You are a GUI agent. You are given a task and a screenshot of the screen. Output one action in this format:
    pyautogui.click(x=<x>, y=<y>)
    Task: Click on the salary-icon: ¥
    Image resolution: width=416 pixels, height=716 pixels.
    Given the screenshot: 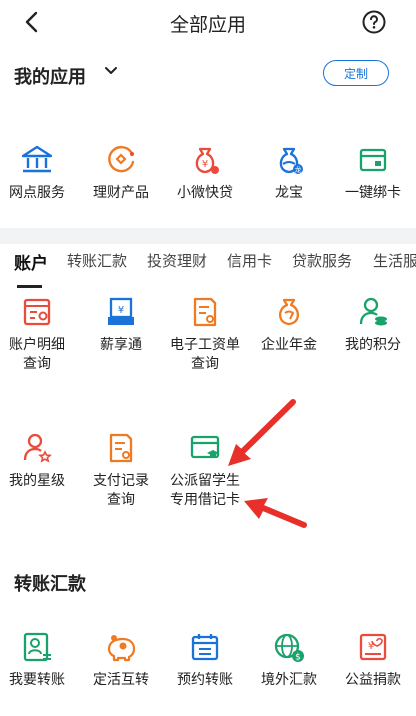 What is the action you would take?
    pyautogui.click(x=121, y=311)
    